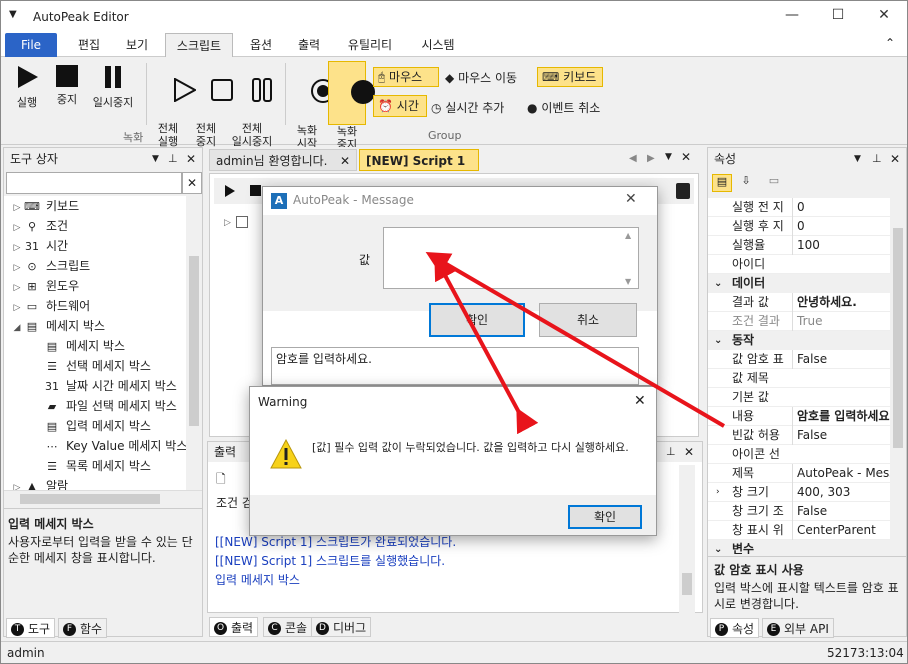 This screenshot has width=908, height=664. I want to click on property-row: 빈값 허용 False, so click(799, 435).